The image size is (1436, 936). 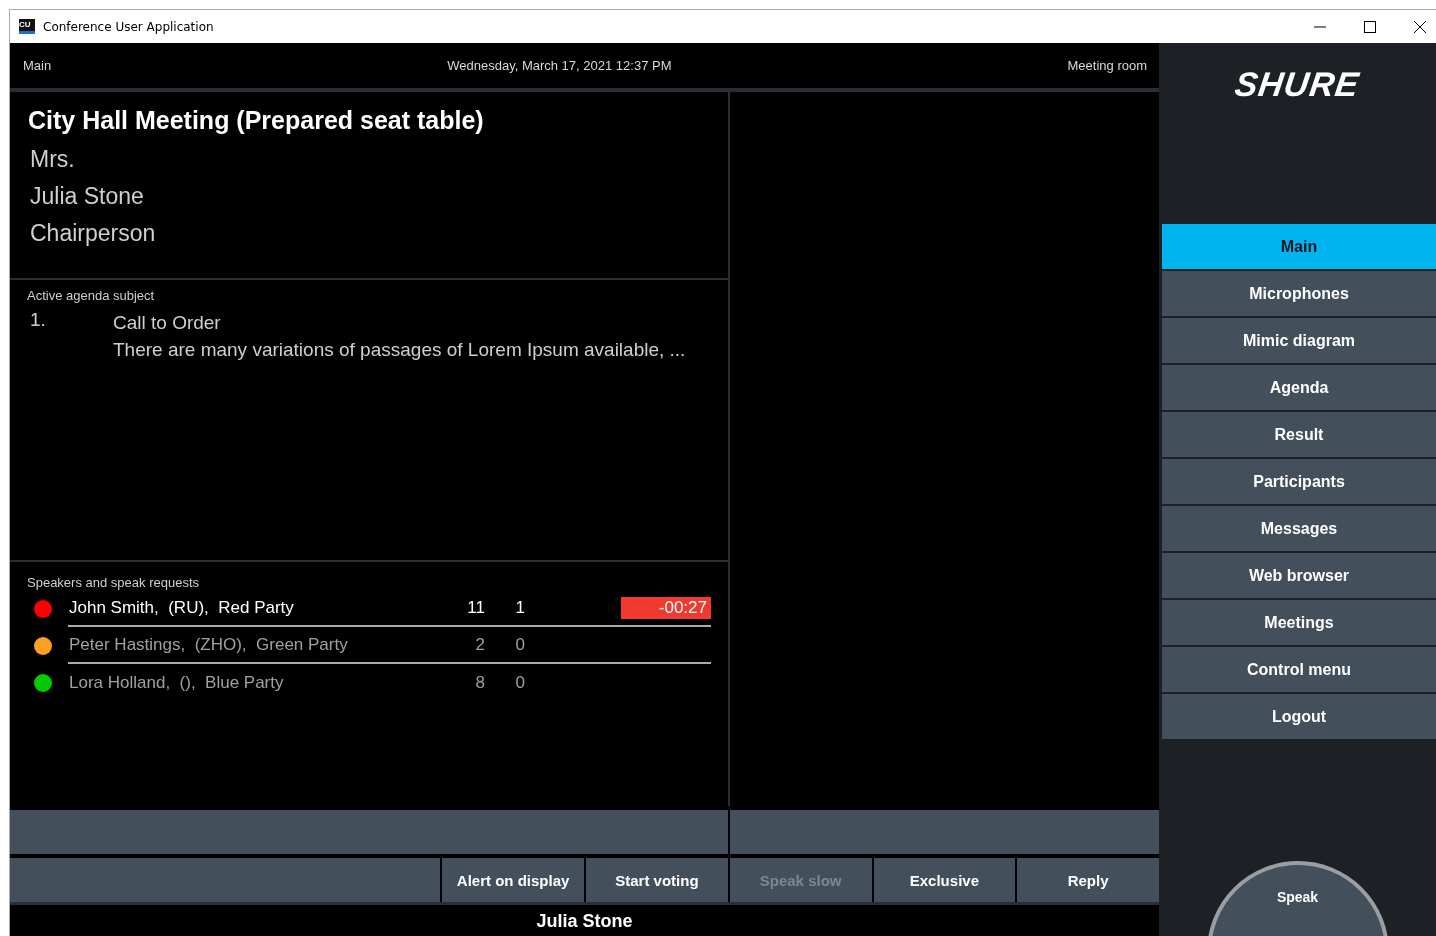 I want to click on nav-button: Result, so click(x=1299, y=434).